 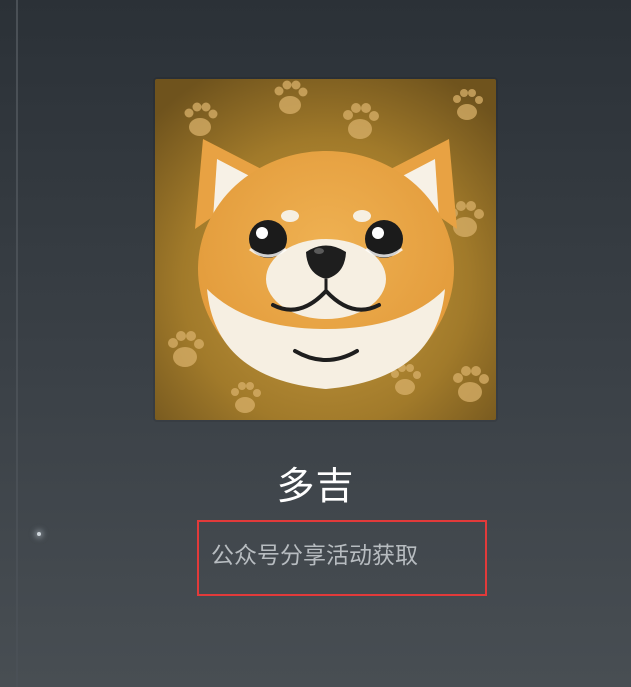 I want to click on acquisition-source-highlight: 公众号分享活动获取, so click(x=342, y=558).